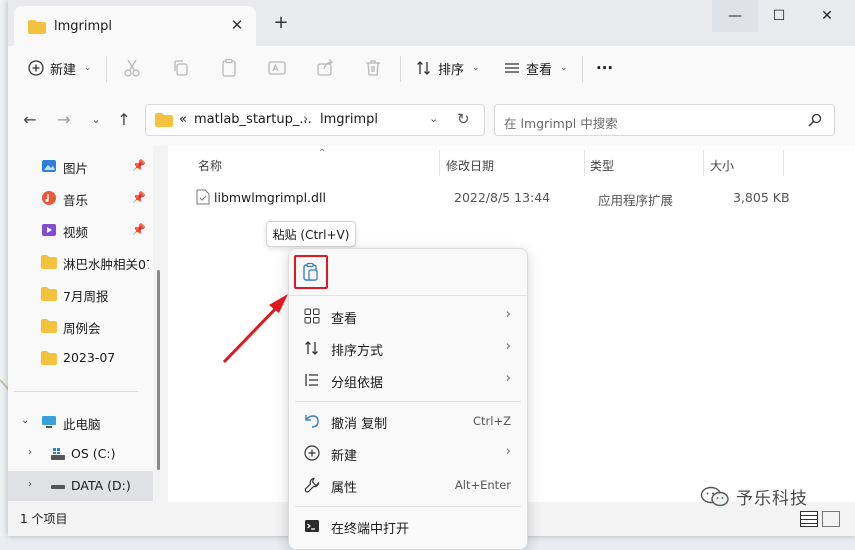 This screenshot has width=855, height=550. Describe the element at coordinates (448, 68) in the screenshot. I see `sort-button: 排序 ⌄` at that location.